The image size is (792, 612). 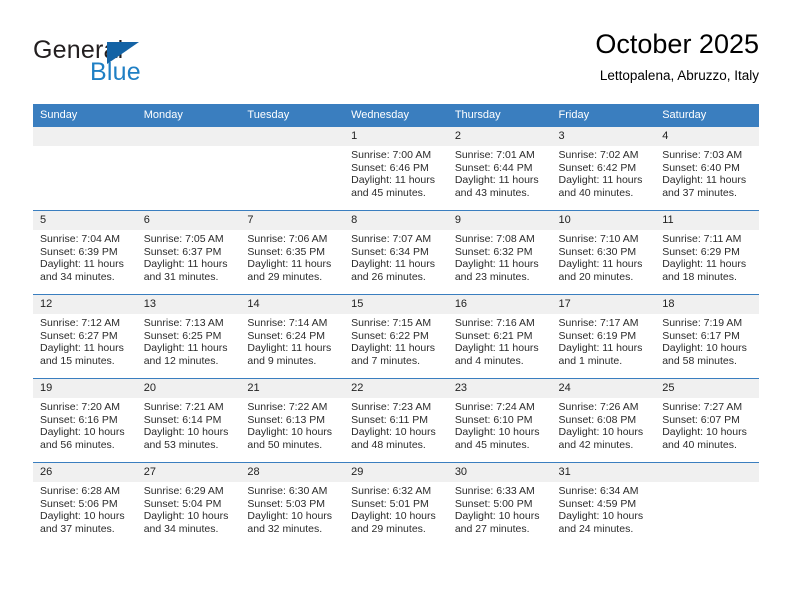 I want to click on sunset-text: Sunset: 6:27 PM, so click(x=79, y=335).